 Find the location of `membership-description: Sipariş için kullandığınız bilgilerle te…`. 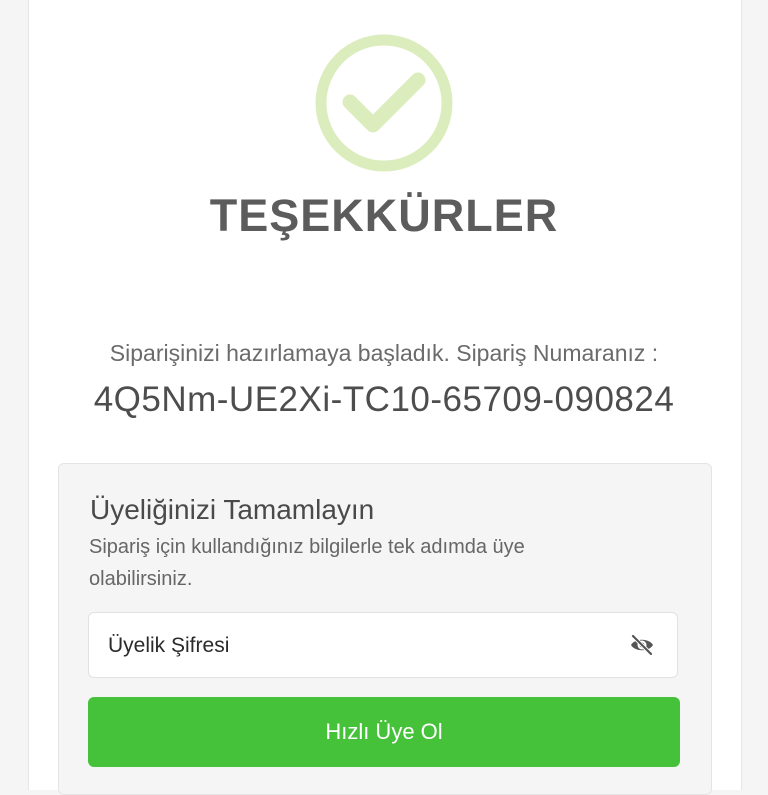

membership-description: Sipariş için kullandığınız bilgilerle te… is located at coordinates (307, 563).